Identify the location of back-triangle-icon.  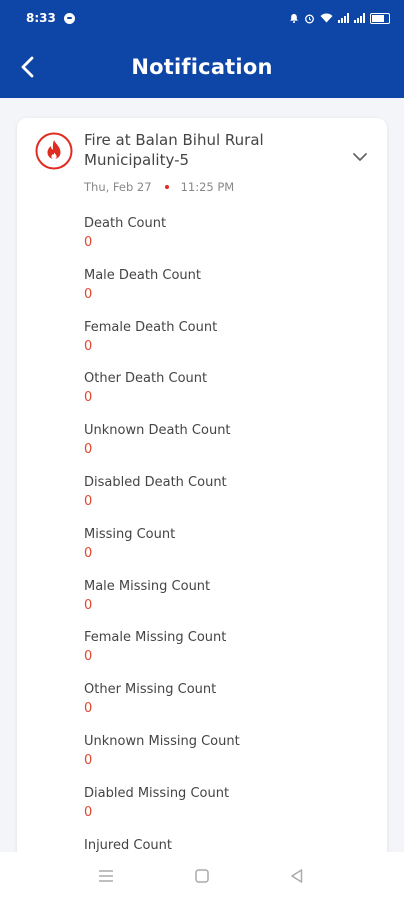
(297, 876).